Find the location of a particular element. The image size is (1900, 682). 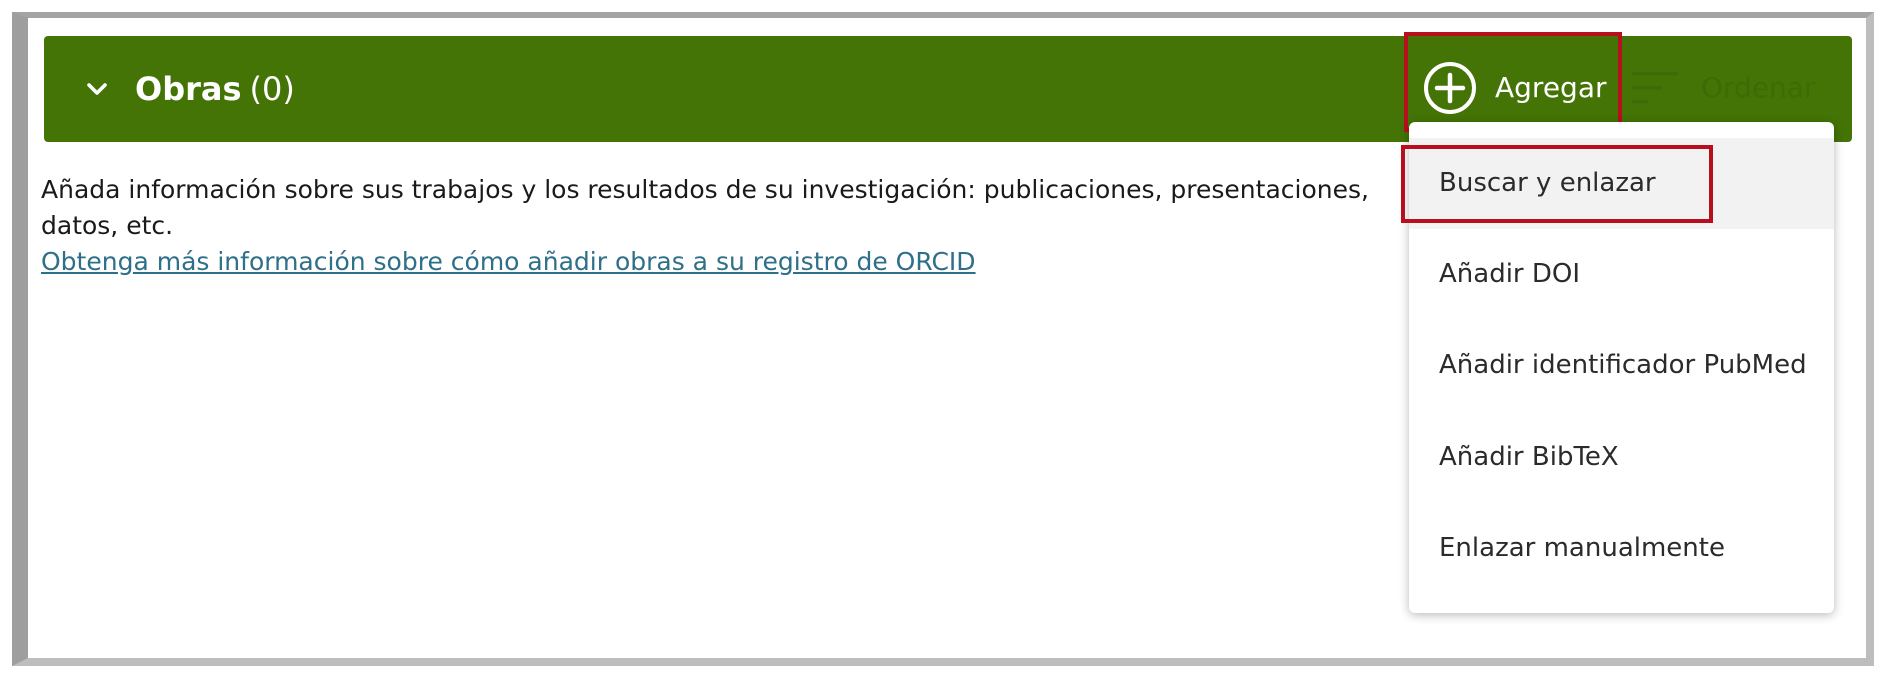

menu-item-add-bibtex: Añadir BibTeX is located at coordinates (1621, 457).